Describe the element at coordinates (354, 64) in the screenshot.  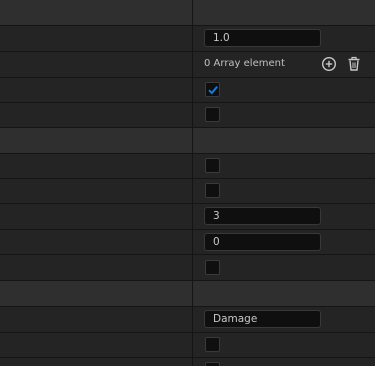
I see `trash-icon` at that location.